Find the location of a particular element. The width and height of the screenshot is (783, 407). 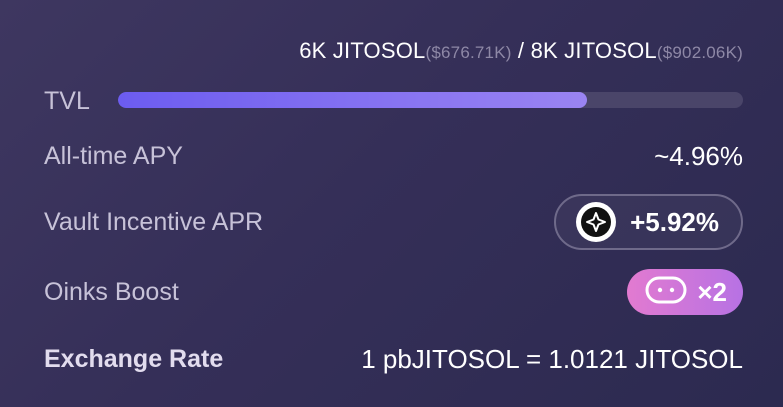

incentive-badge: +5.92% is located at coordinates (648, 222).